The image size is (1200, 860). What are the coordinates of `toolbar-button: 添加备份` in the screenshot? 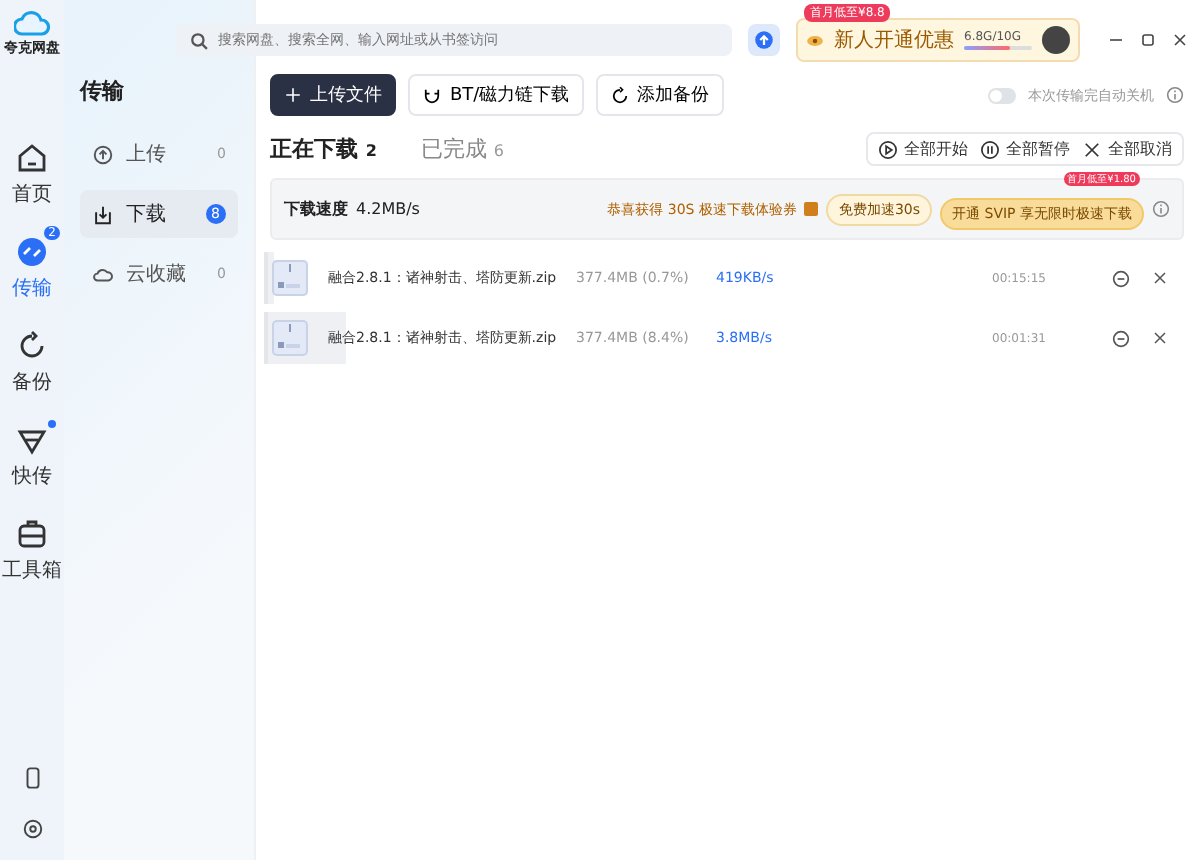 It's located at (659, 95).